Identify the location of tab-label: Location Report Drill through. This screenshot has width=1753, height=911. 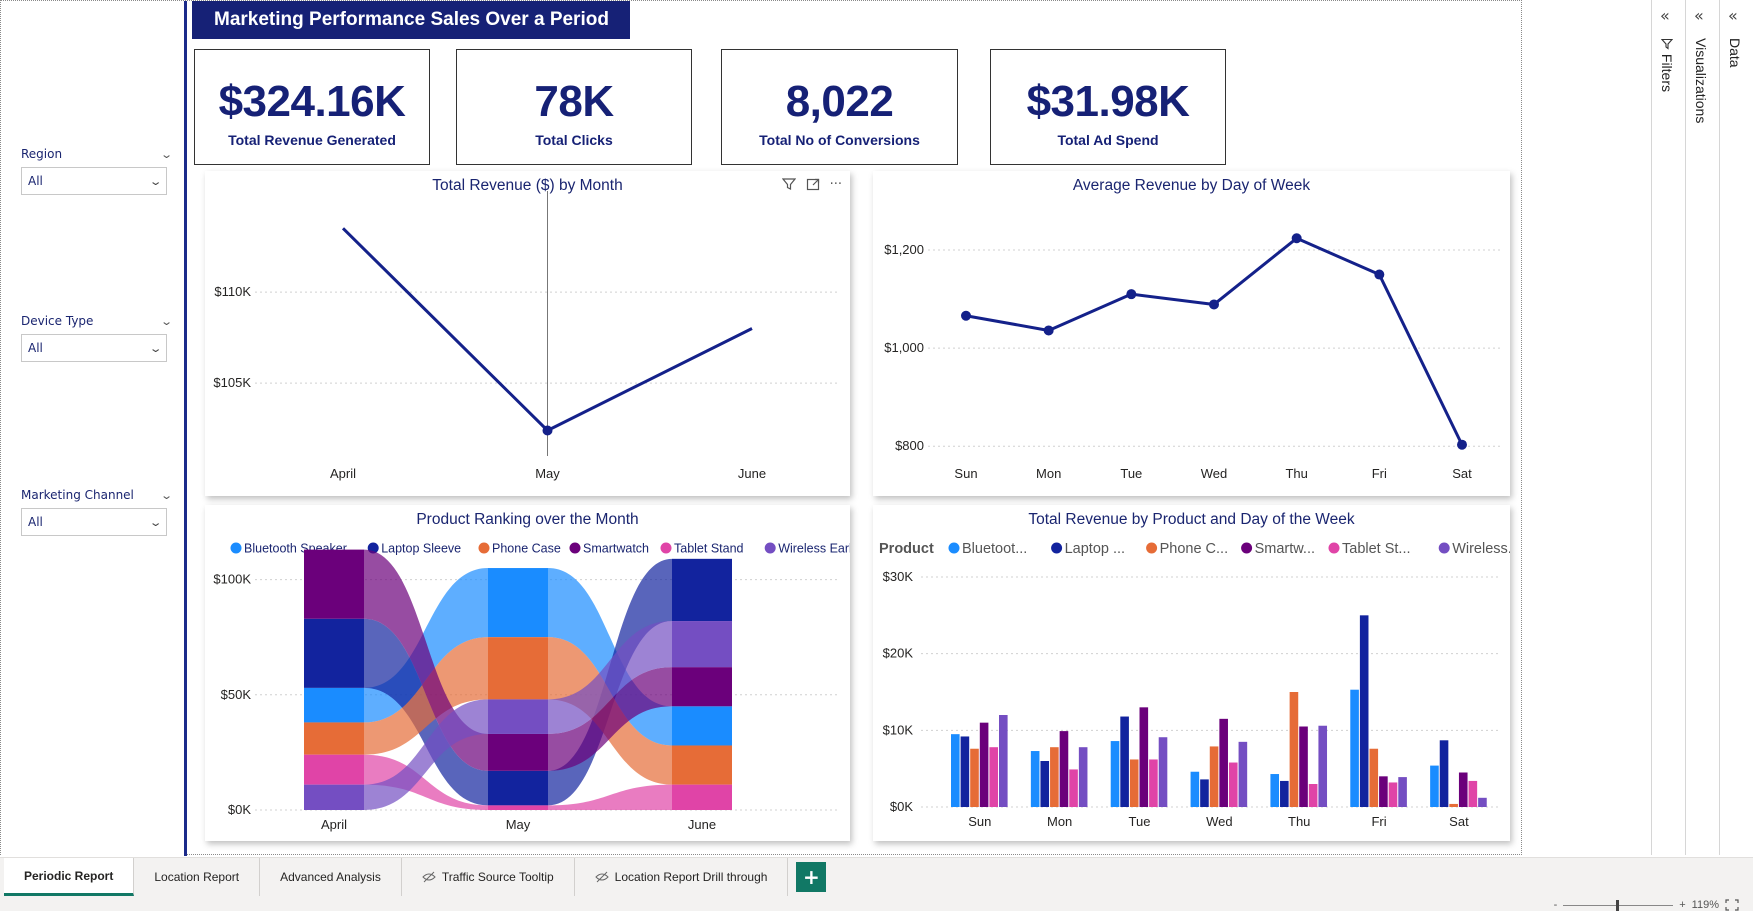
(691, 877).